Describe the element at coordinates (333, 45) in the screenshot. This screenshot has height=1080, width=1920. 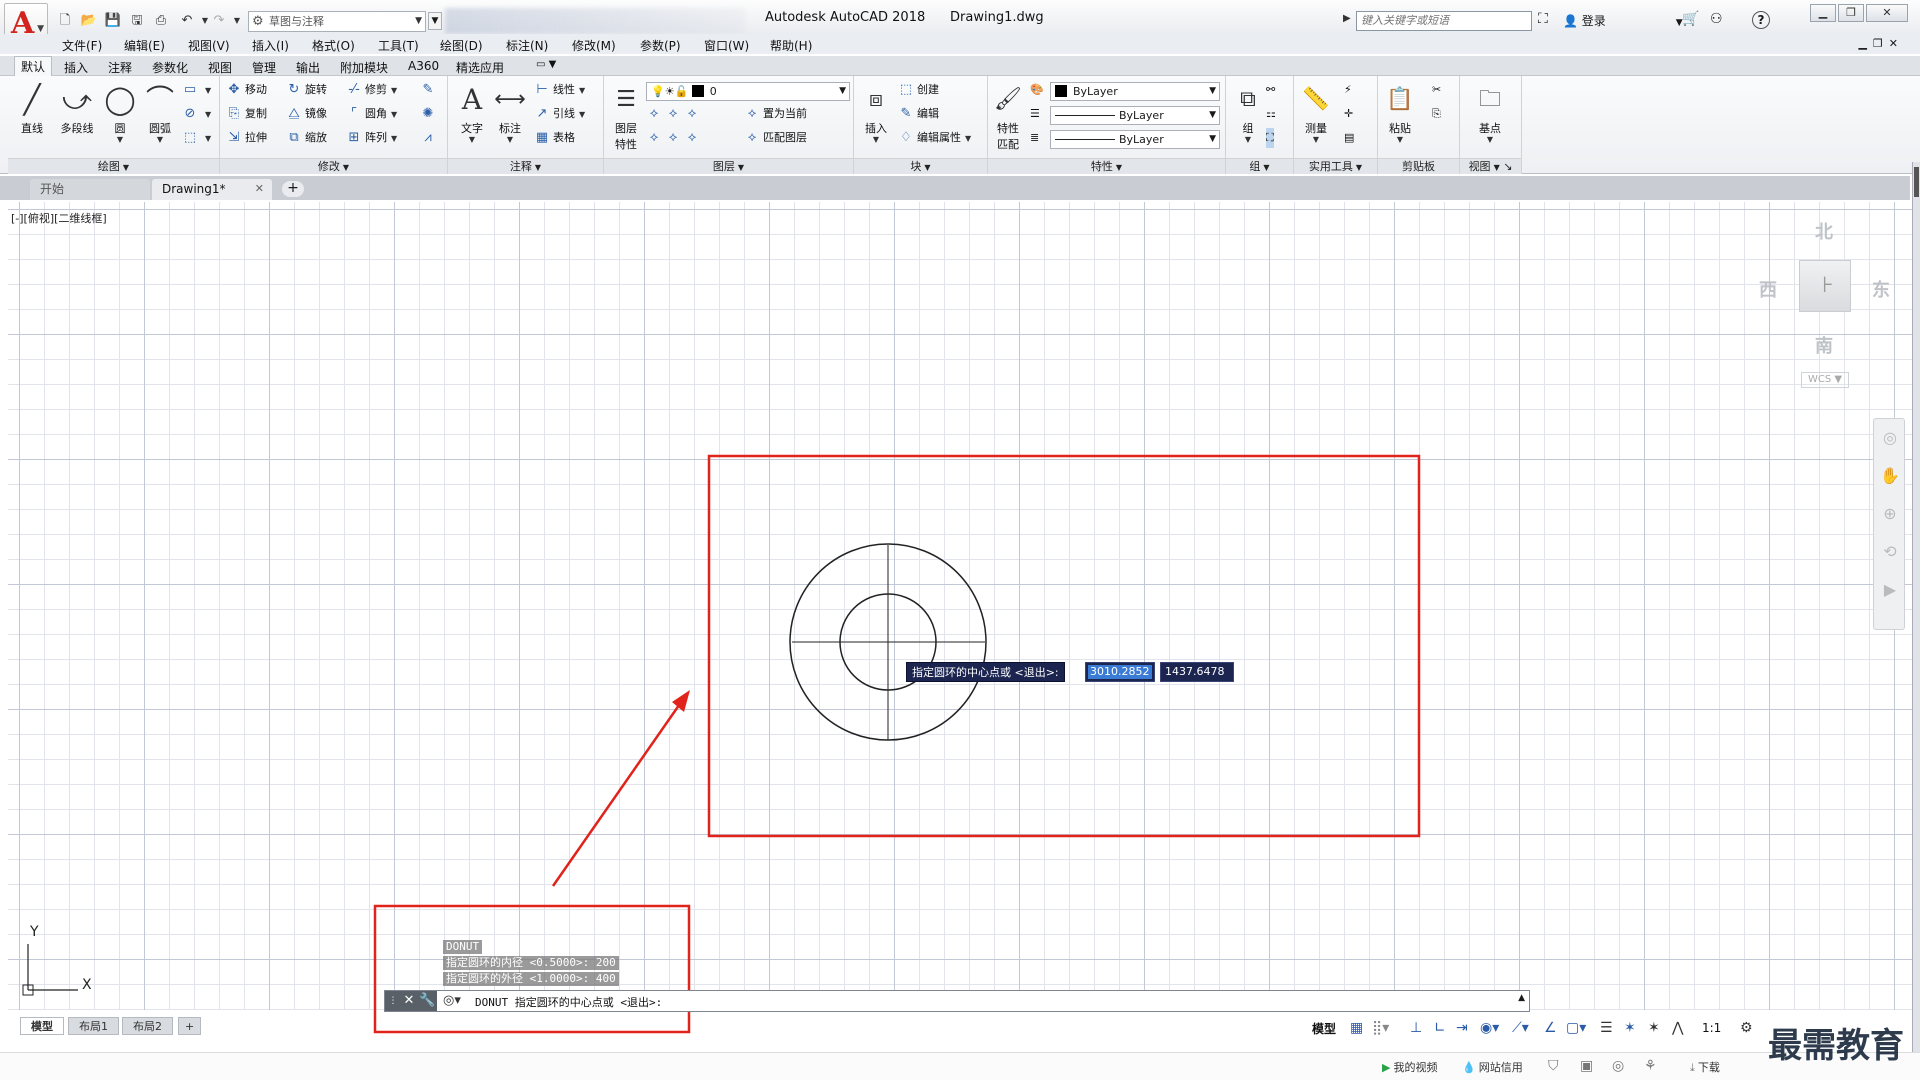
I see `menu-format: 格式(O)` at that location.